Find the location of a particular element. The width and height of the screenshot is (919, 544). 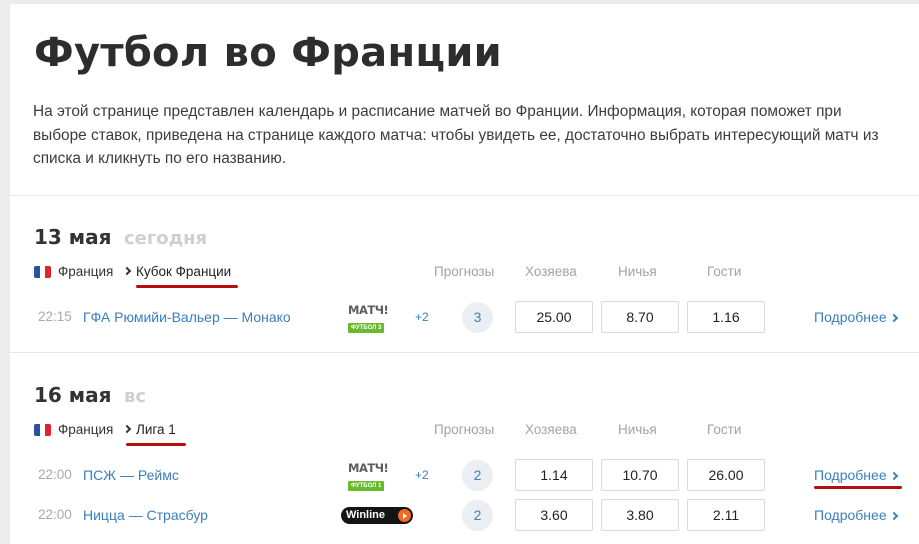

odd-draw-button: 10.70 is located at coordinates (640, 475).